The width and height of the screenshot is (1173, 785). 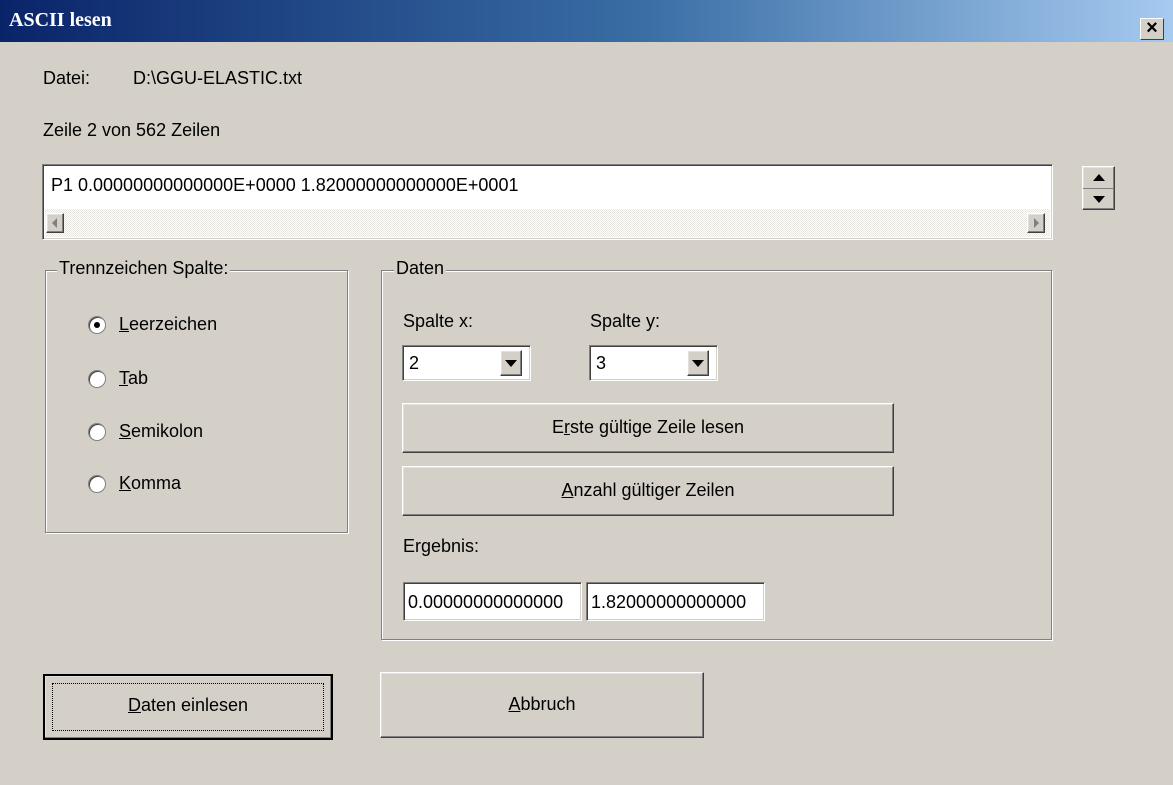 What do you see at coordinates (657, 427) in the screenshot?
I see `button-label: ste gültige Zeile lesen` at bounding box center [657, 427].